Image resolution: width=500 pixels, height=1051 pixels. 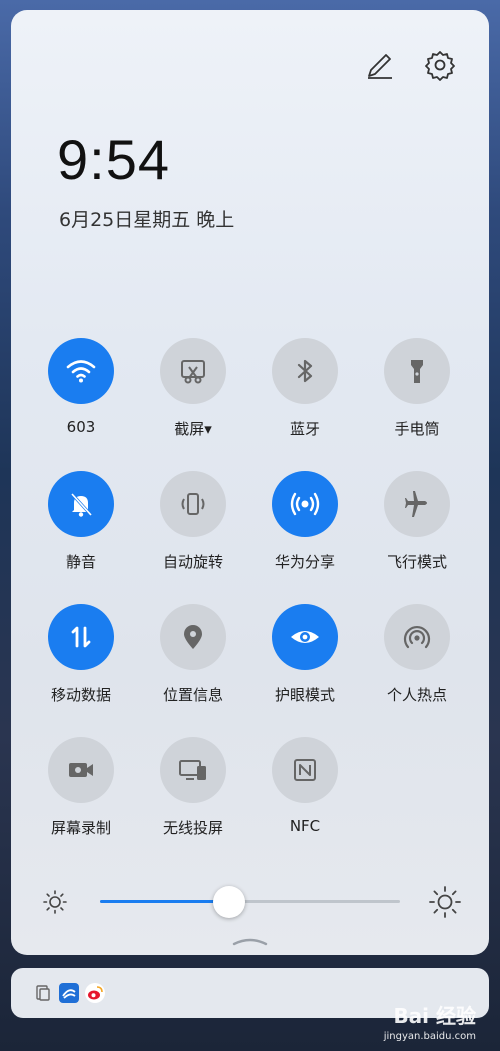 I want to click on tile-label: 护眼模式, so click(x=304, y=695).